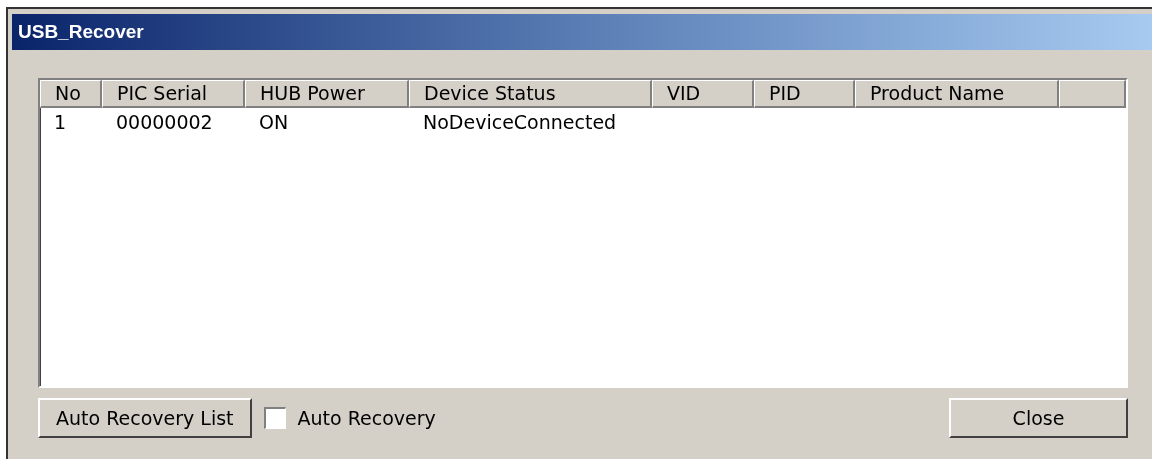  What do you see at coordinates (366, 418) in the screenshot?
I see `checkbox-label: Auto Recovery` at bounding box center [366, 418].